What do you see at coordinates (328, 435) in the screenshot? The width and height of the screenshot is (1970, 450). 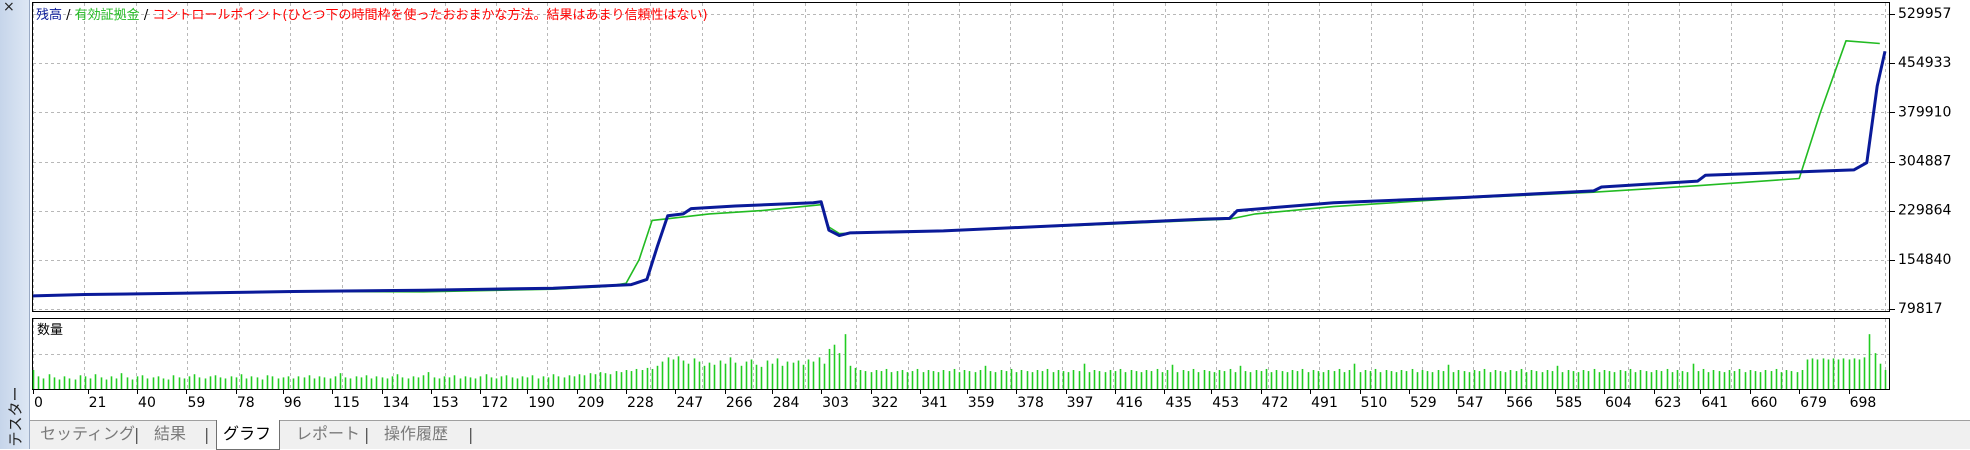 I see `tab-report: レポート` at bounding box center [328, 435].